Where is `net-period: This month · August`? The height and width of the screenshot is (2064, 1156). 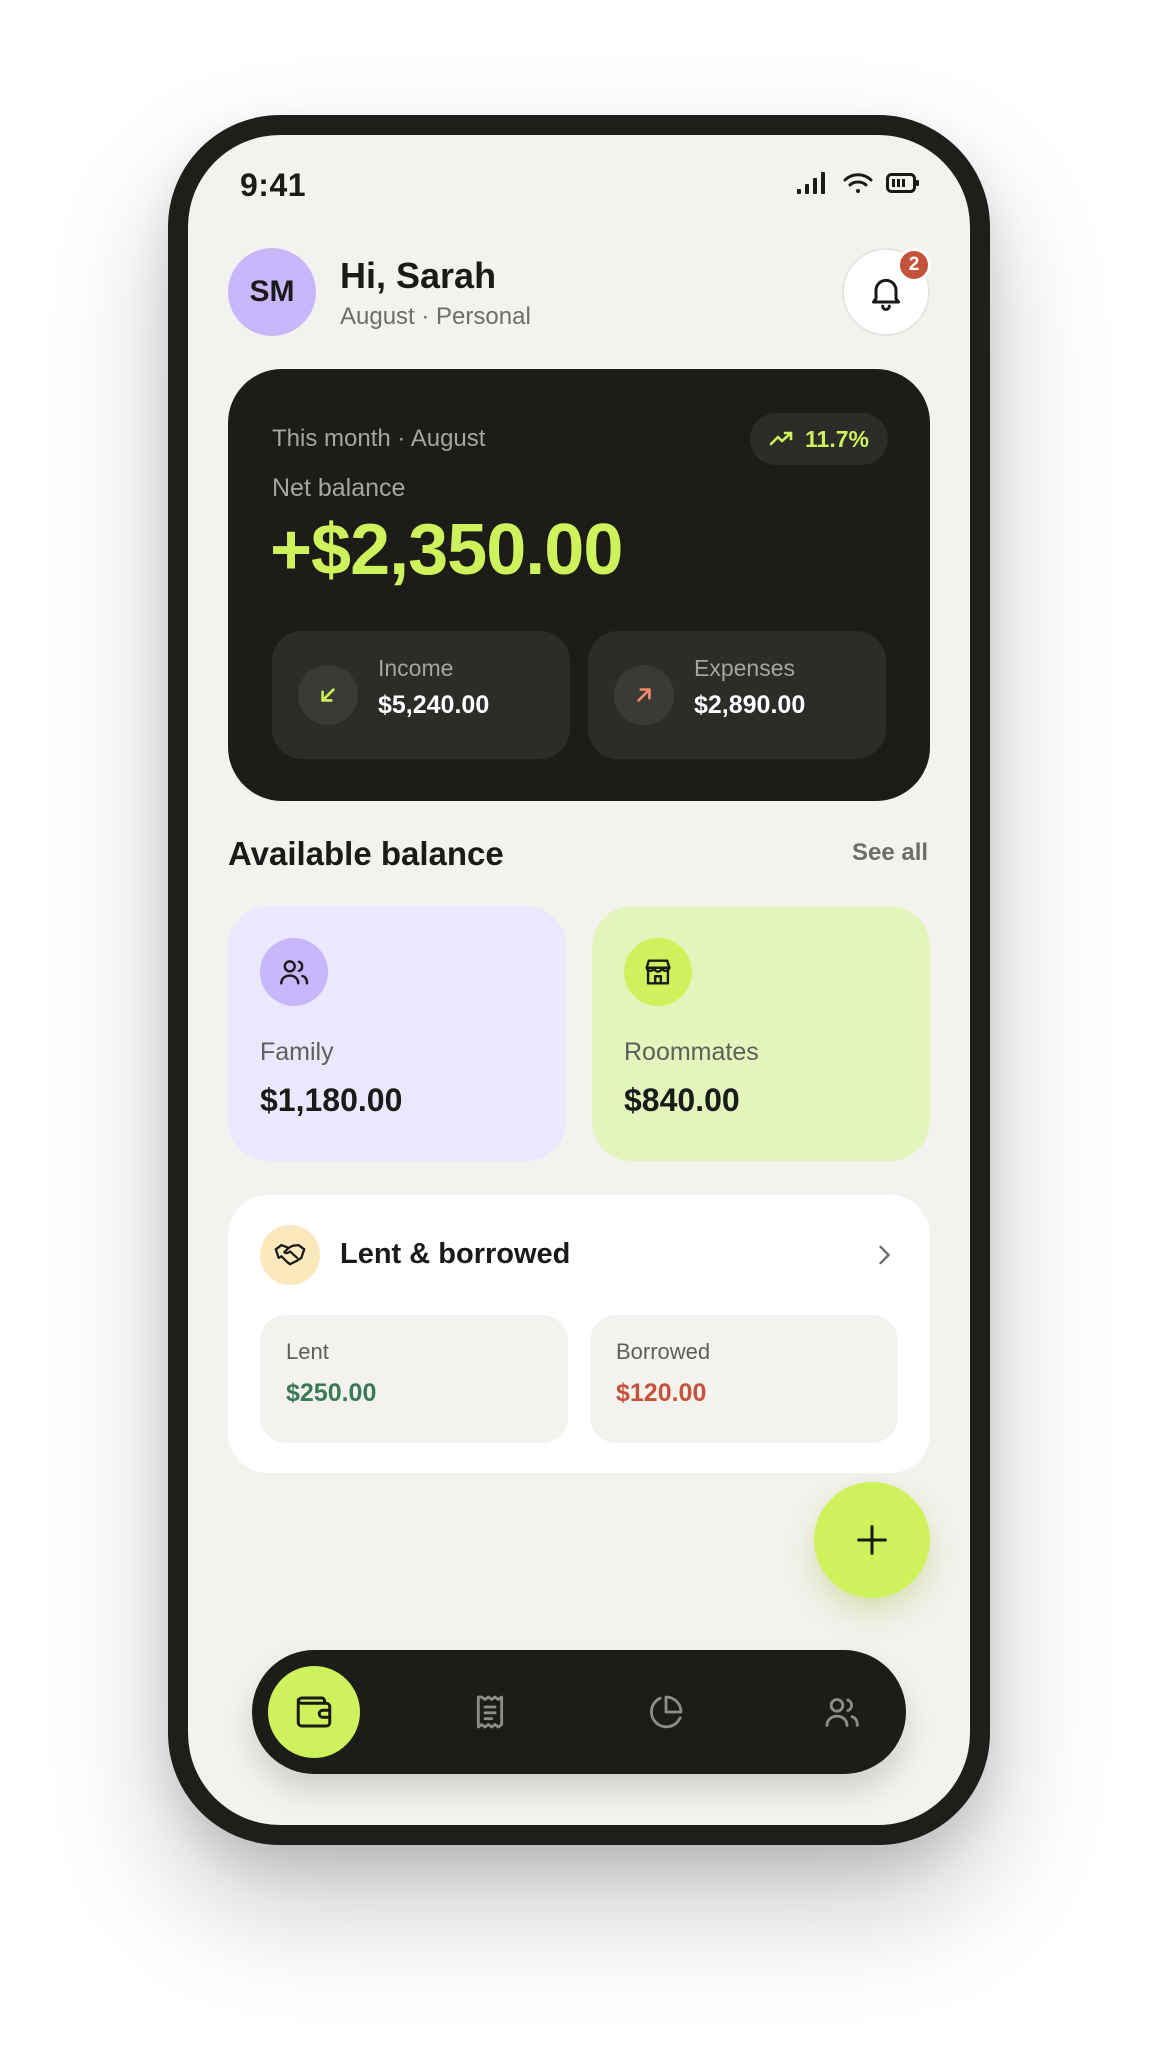
net-period: This month · August is located at coordinates (379, 438).